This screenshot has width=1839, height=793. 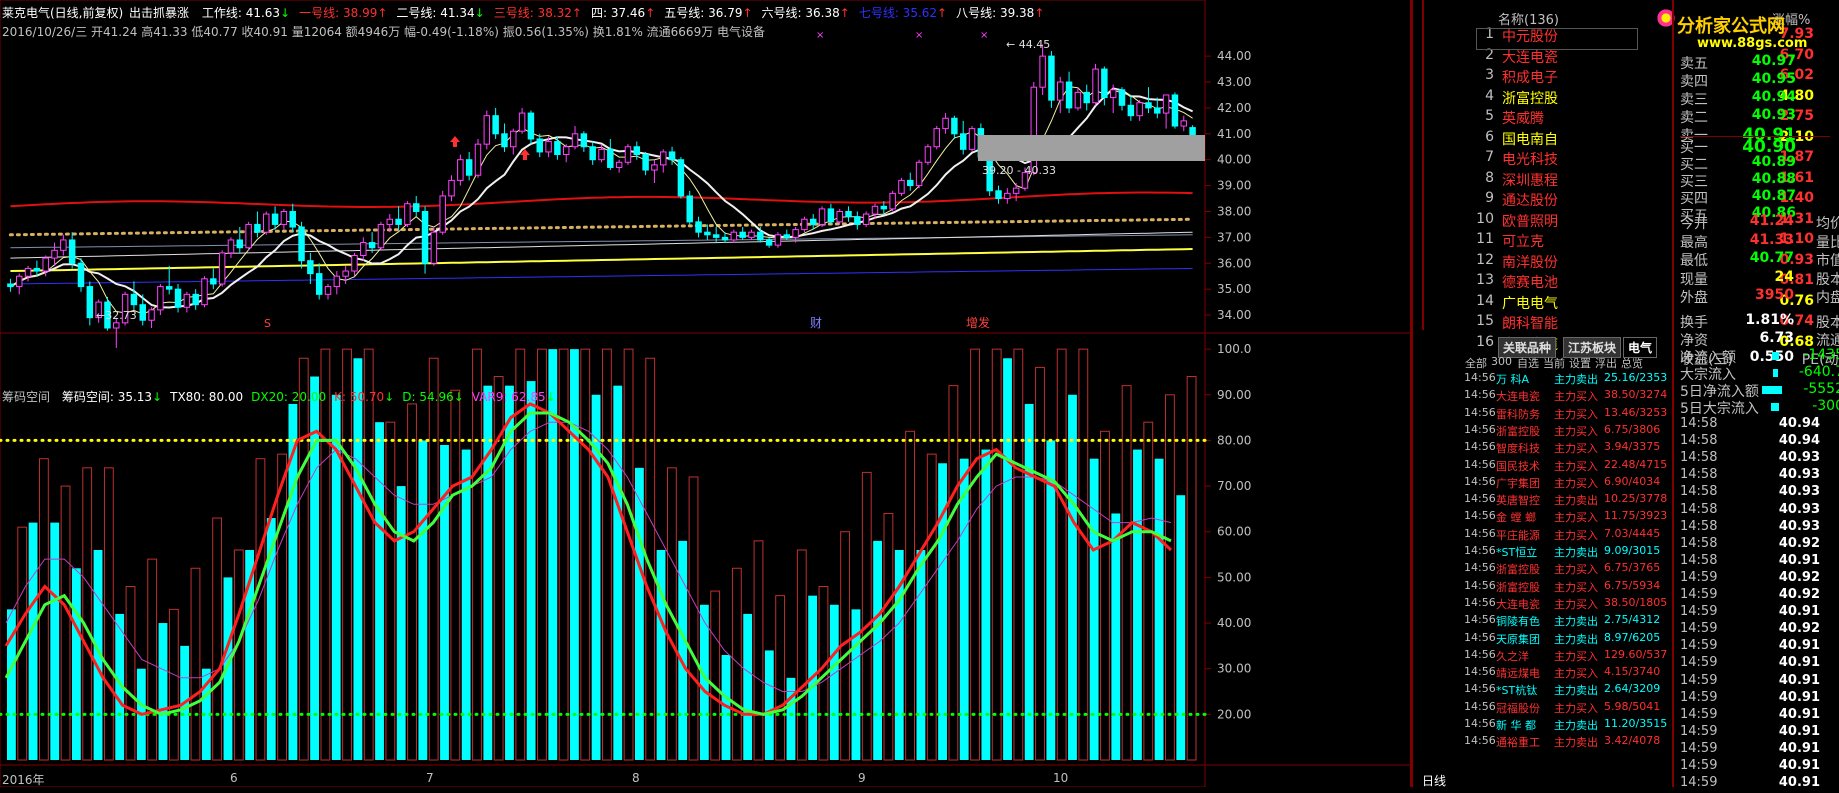 I want to click on tape-row: 14:56 浙富控股 主力买入 6.75/3806, so click(x=1566, y=432).